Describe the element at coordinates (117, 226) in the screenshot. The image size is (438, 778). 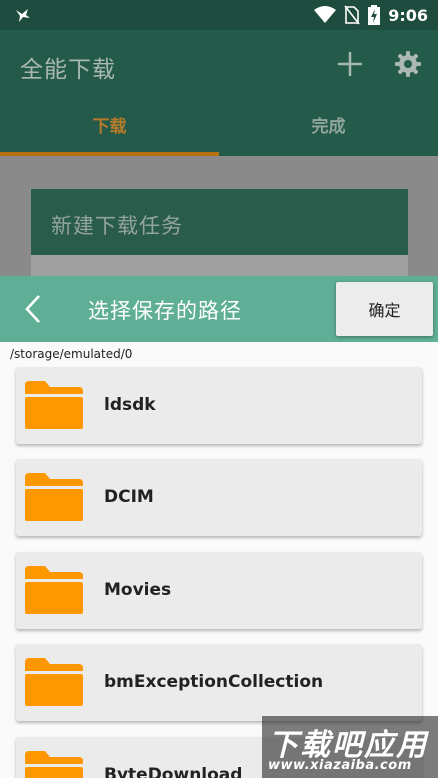
I see `new-task-label: 新建下载任务` at that location.